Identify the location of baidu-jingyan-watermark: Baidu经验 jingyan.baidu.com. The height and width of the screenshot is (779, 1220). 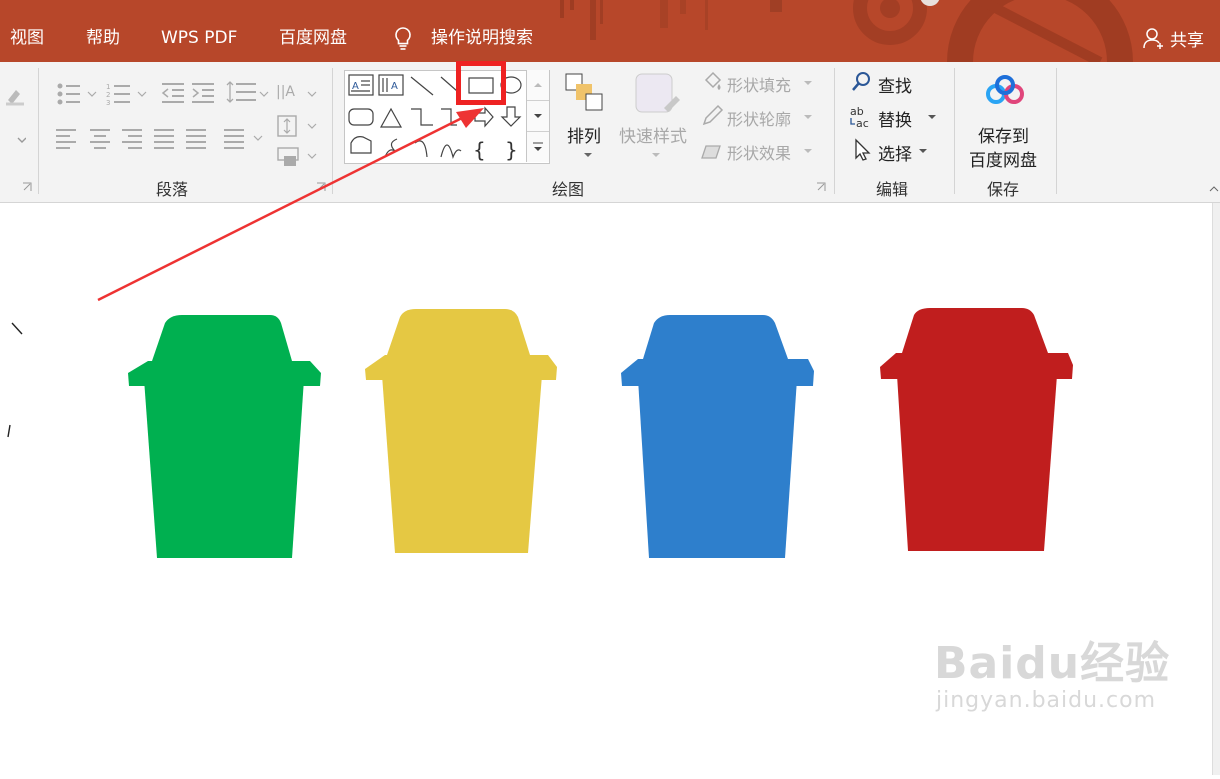
(1052, 676).